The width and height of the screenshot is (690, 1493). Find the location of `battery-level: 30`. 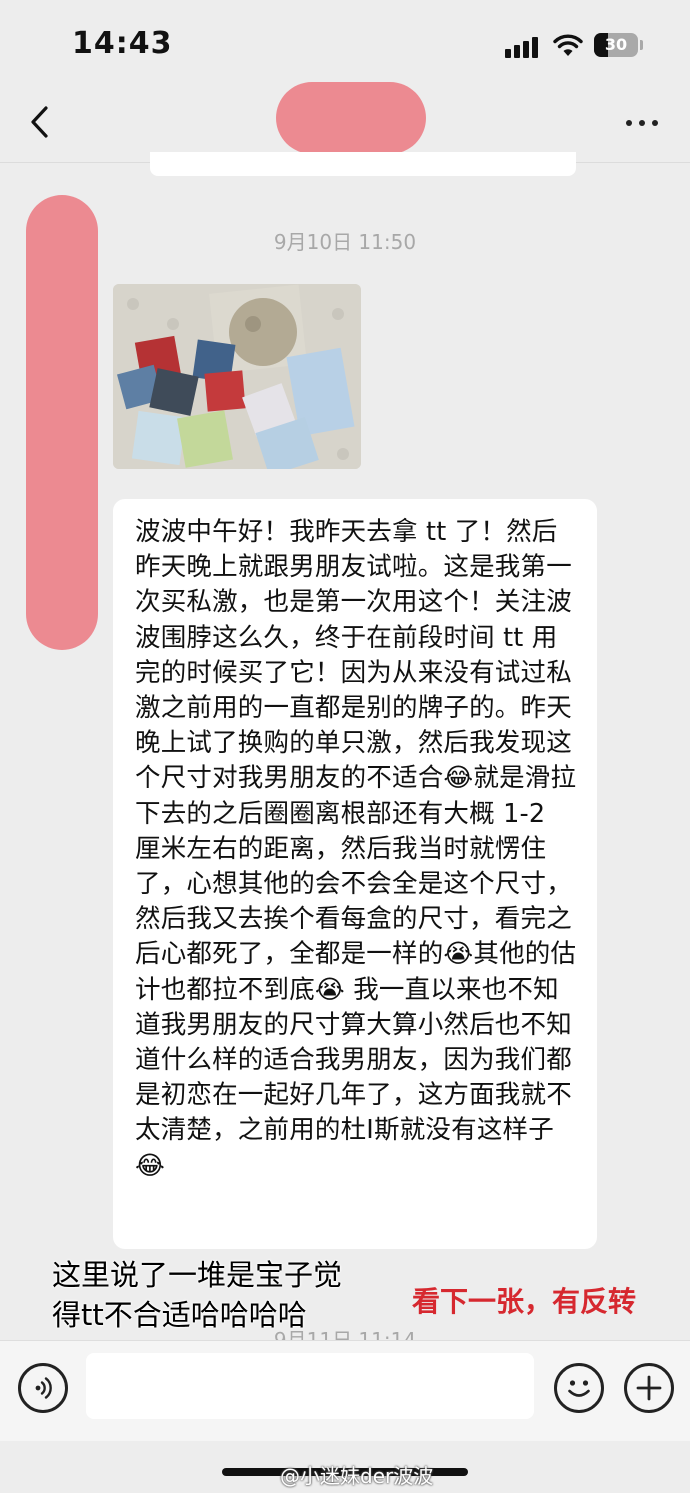

battery-level: 30 is located at coordinates (616, 44).